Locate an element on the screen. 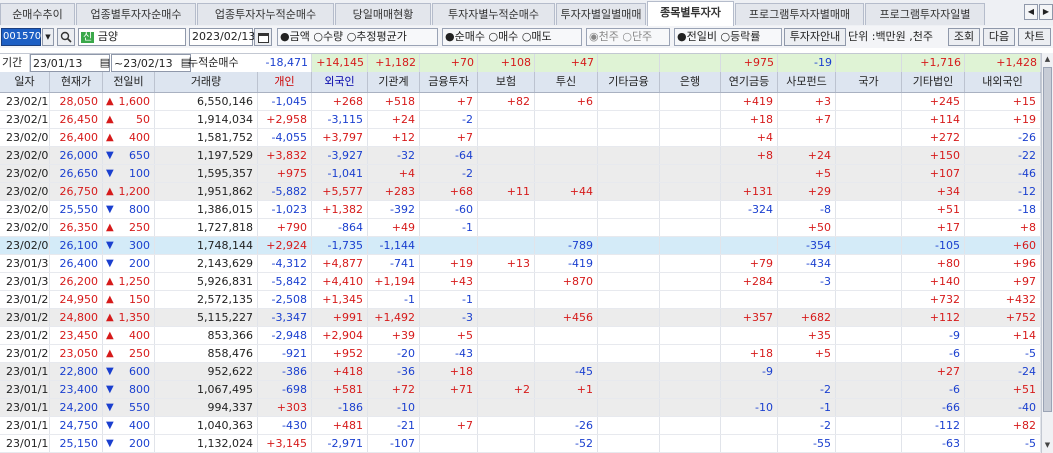 This screenshot has width=1053, height=453. cell-volume: 1,040,363 is located at coordinates (206, 425).